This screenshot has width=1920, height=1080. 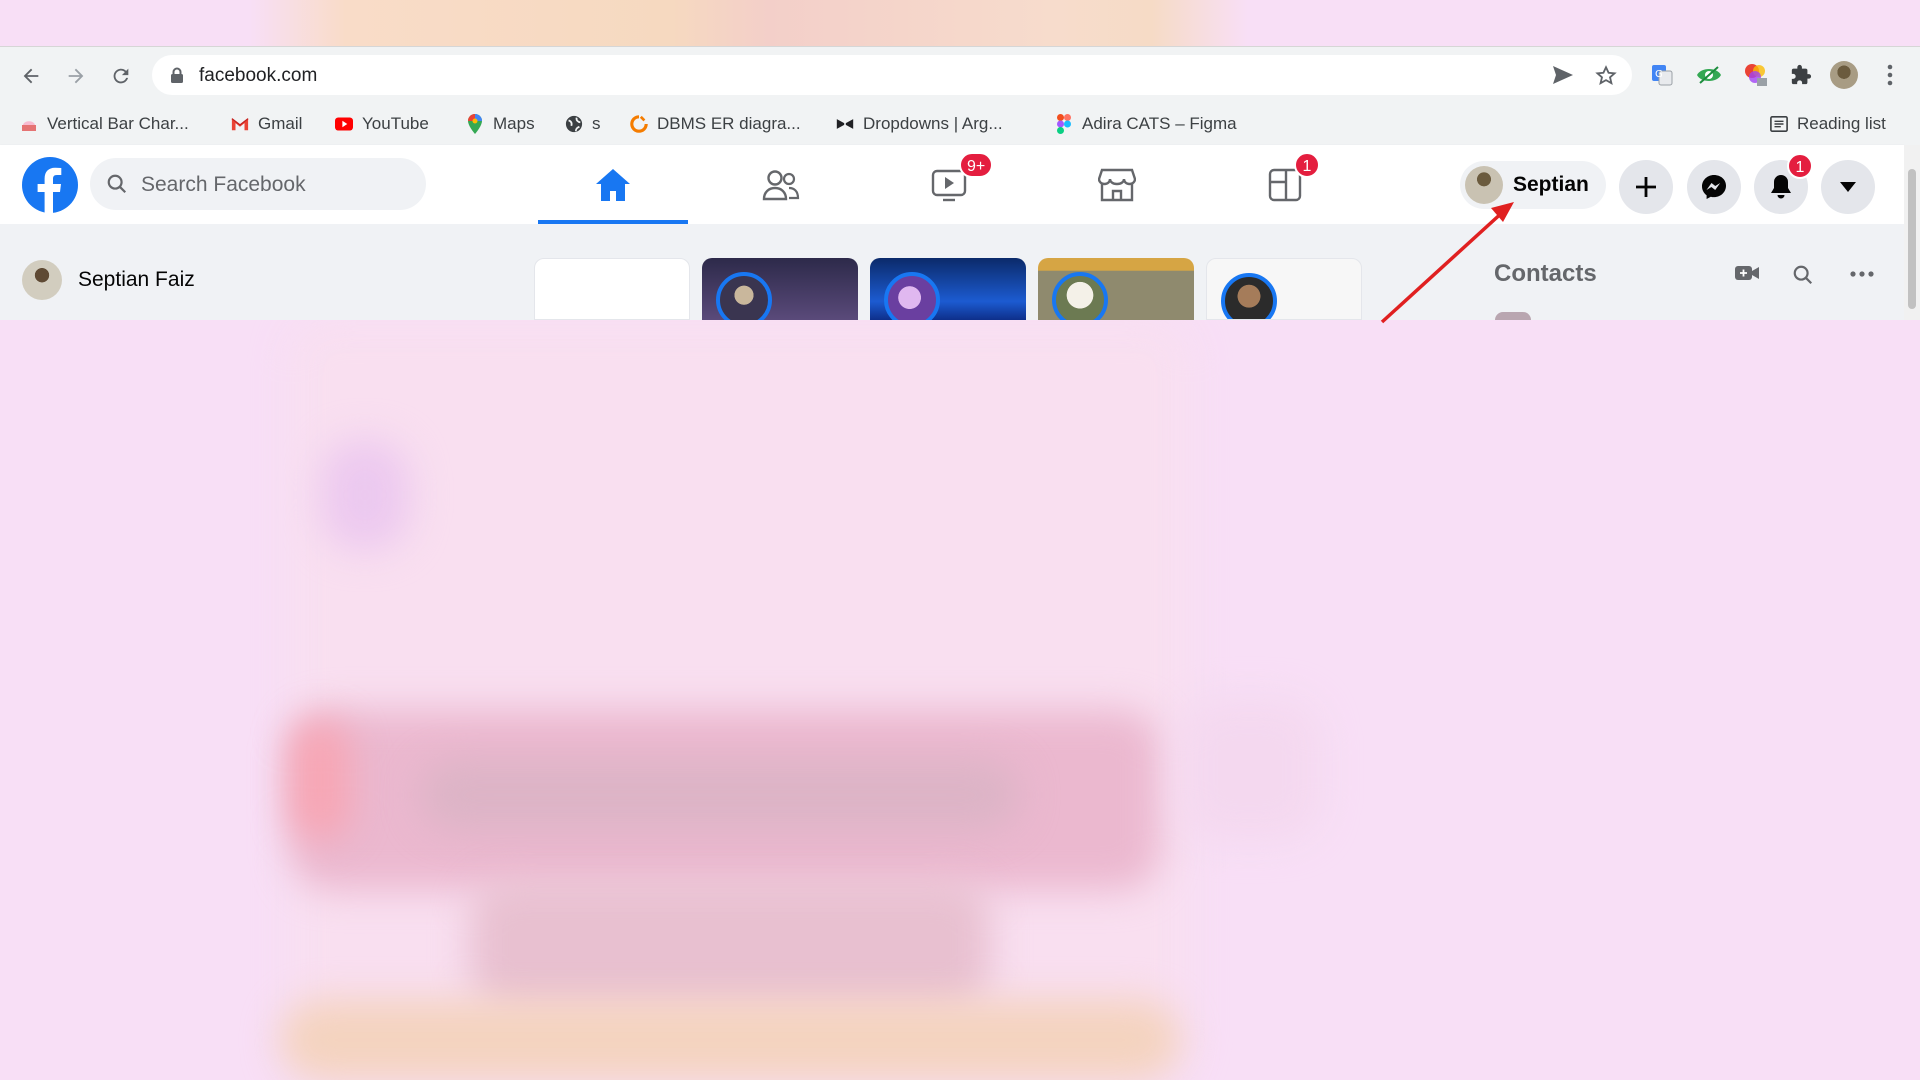 What do you see at coordinates (1801, 75) in the screenshot?
I see `extensions-puzzle-icon` at bounding box center [1801, 75].